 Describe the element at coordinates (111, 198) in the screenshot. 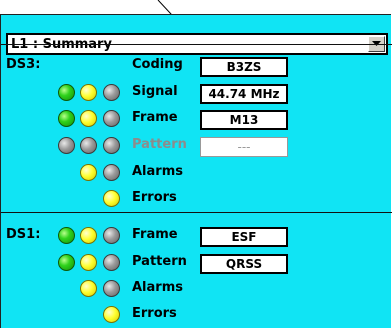

I see `ds3-errors-led-yellow` at that location.